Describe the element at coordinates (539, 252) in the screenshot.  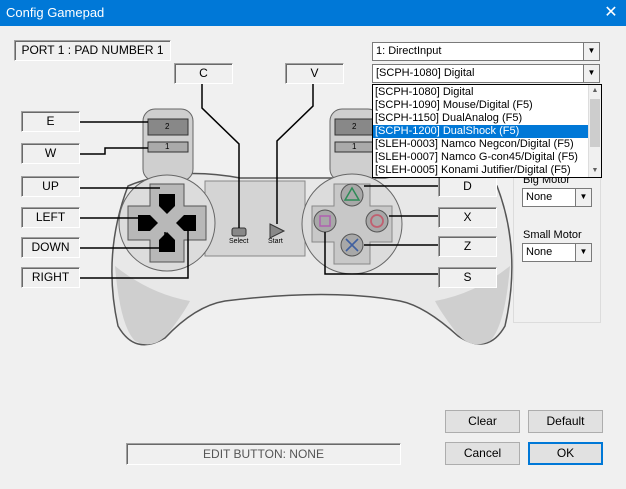
I see `small-motor-value: None` at that location.